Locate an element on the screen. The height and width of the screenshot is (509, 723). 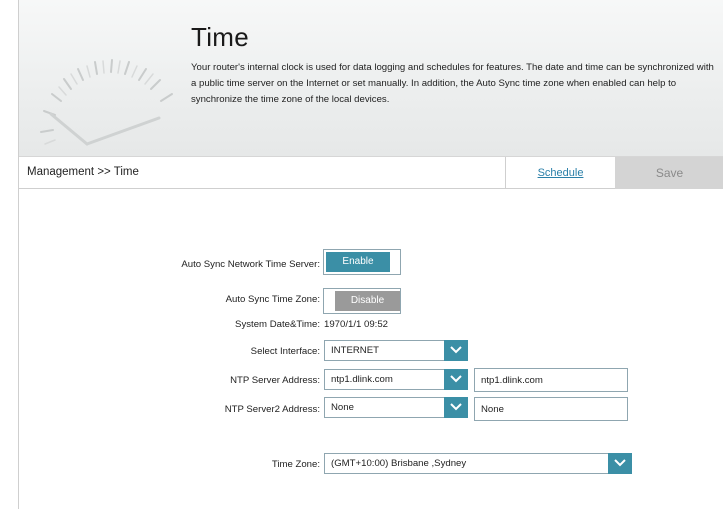
schedule-link: Schedule is located at coordinates (560, 173).